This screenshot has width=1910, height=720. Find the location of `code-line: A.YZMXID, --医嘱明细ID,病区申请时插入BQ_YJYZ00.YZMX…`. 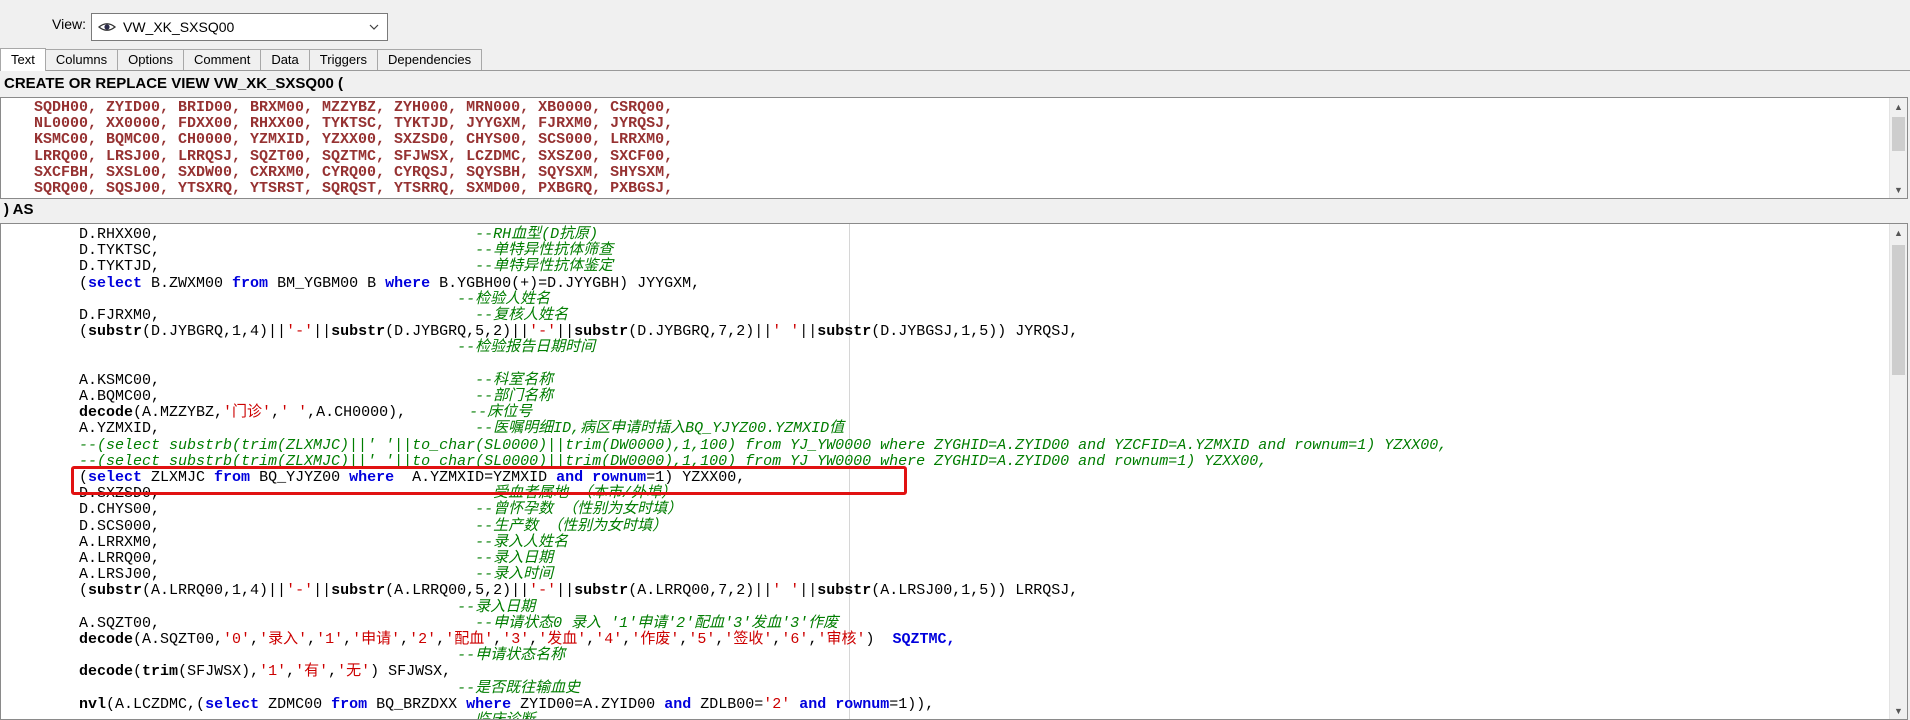

code-line: A.YZMXID, --医嘱明细ID,病区申请时插入BQ_YJYZ00.YZMX… is located at coordinates (426, 429).